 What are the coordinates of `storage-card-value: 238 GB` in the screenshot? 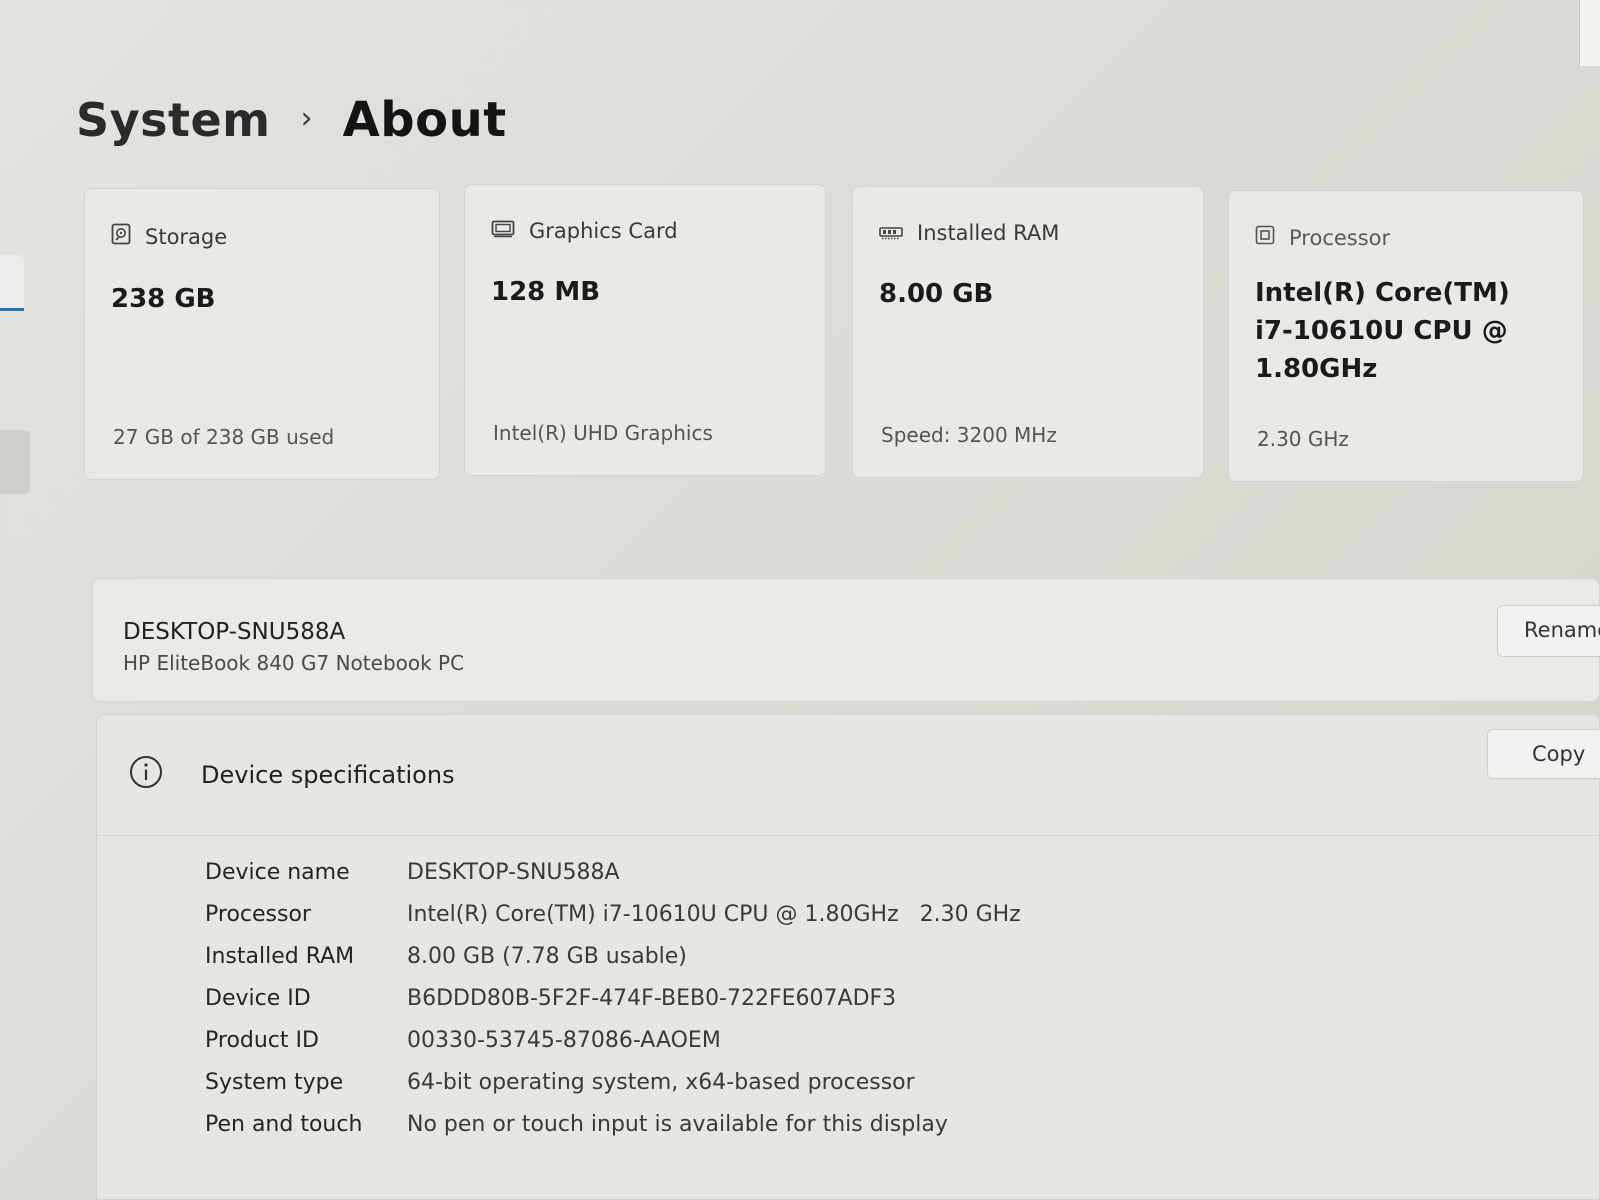 It's located at (163, 299).